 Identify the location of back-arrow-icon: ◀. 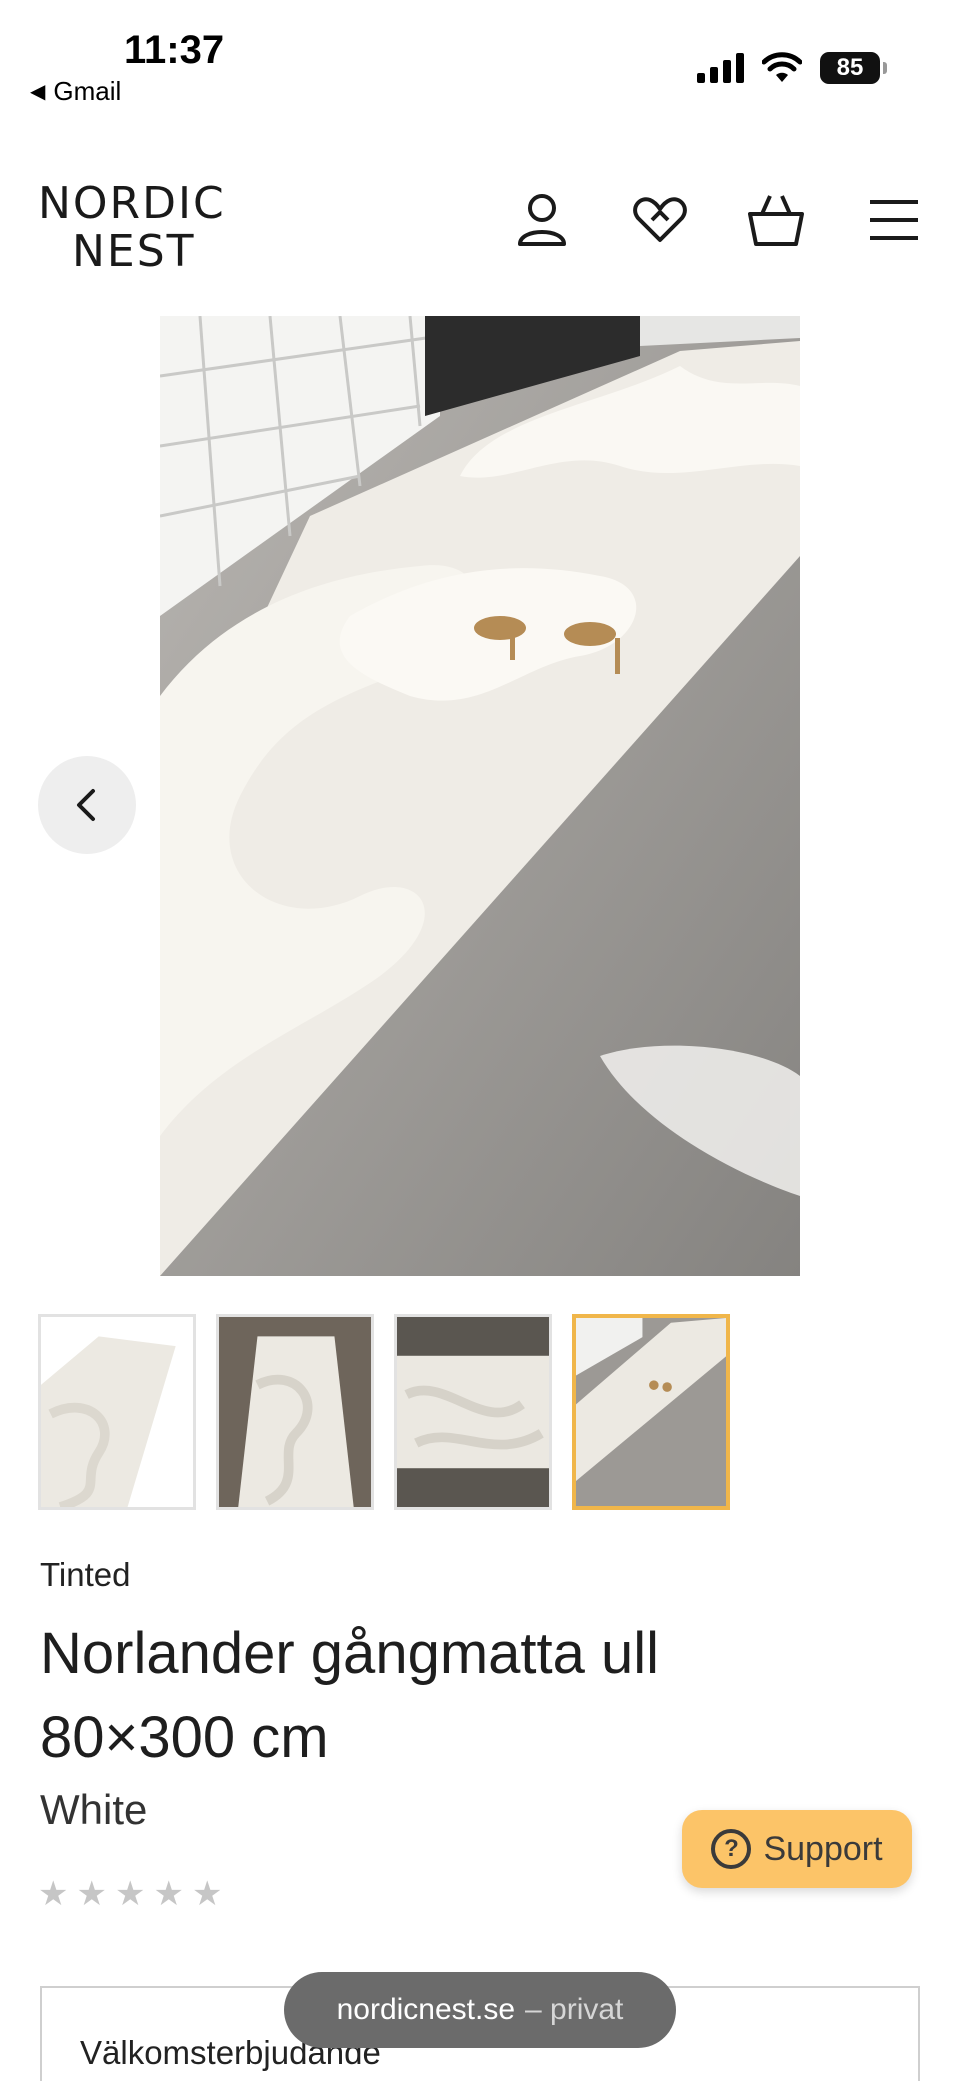
(38, 92).